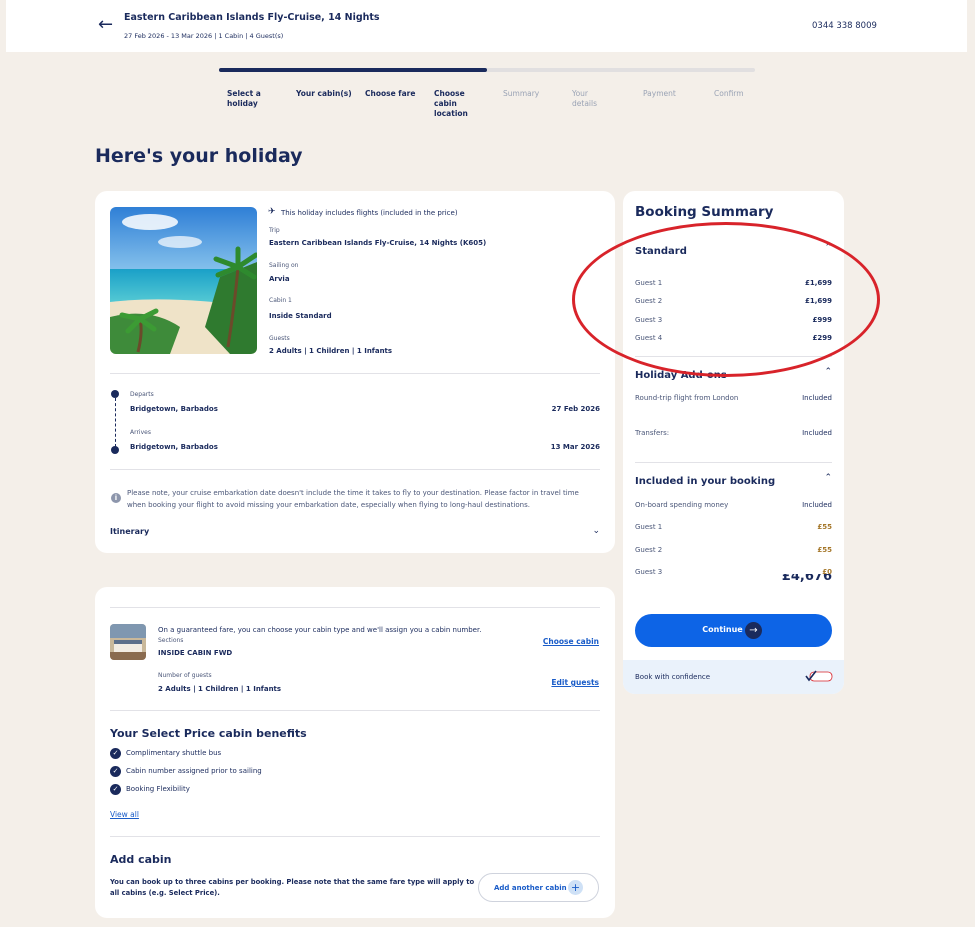  Describe the element at coordinates (649, 572) in the screenshot. I see `included-row-label: Guest 3` at that location.